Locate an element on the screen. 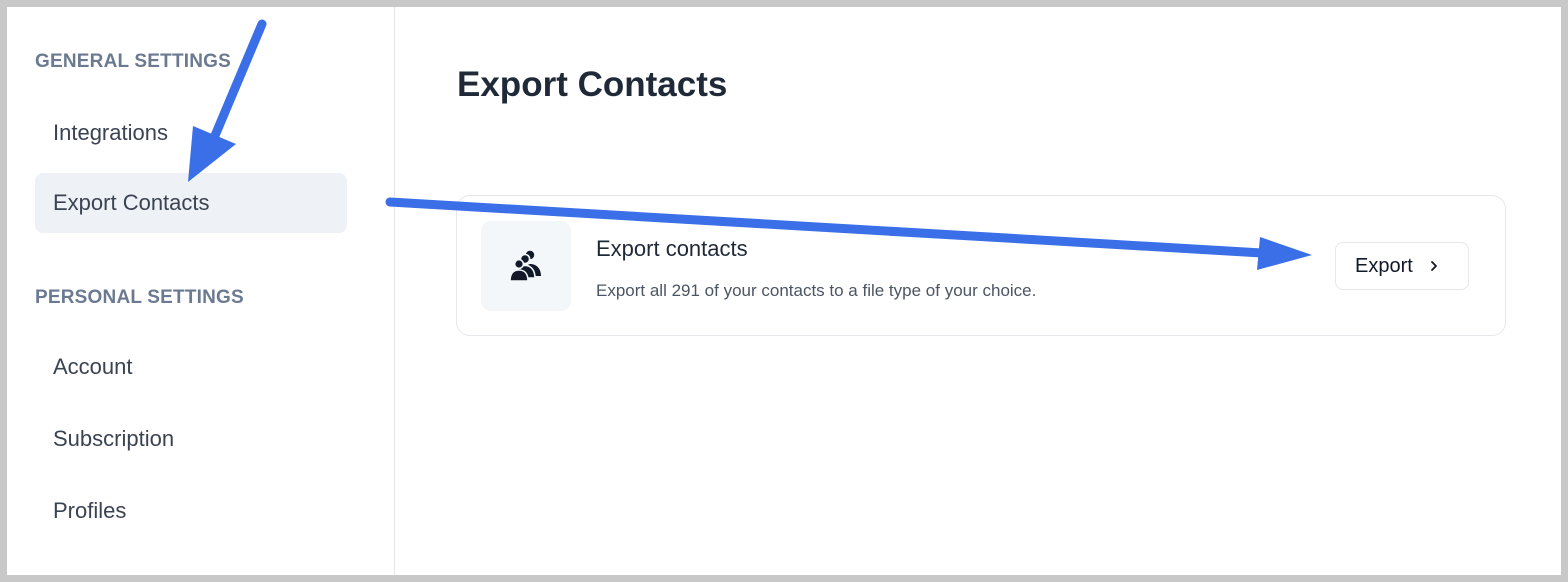 This screenshot has width=1568, height=582. users-icon is located at coordinates (525, 266).